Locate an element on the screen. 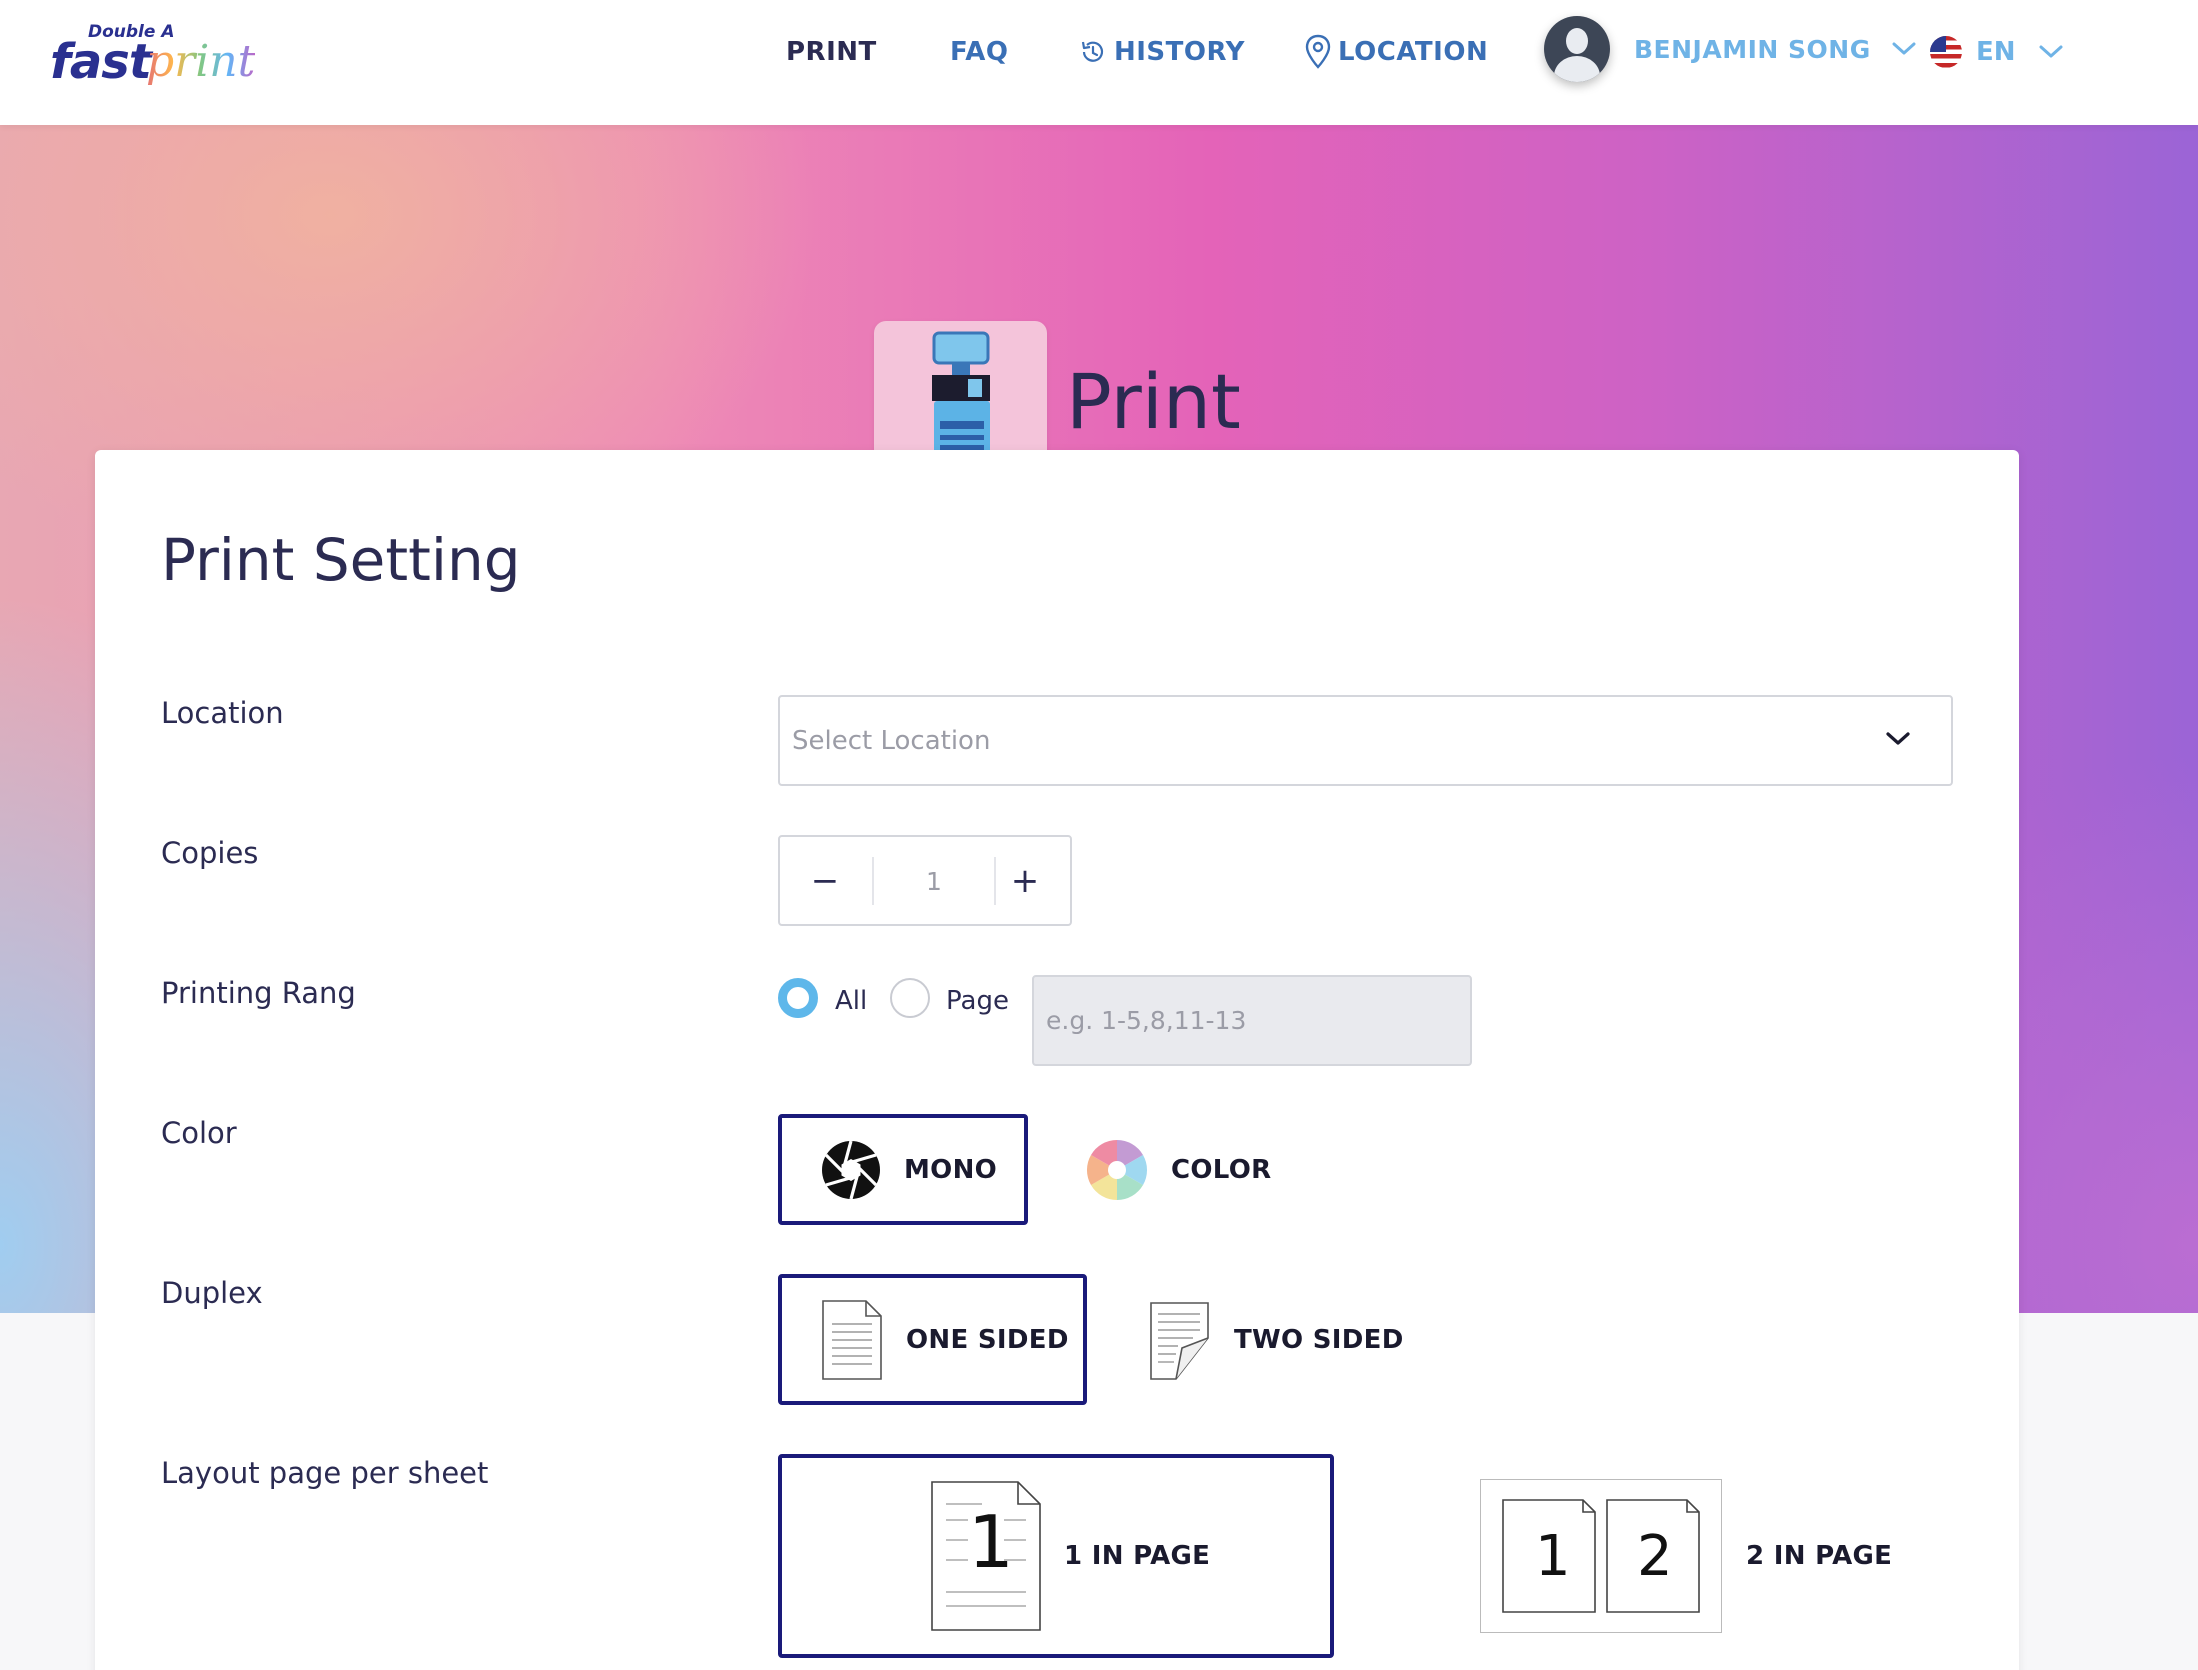 This screenshot has height=1670, width=2198. language-selector: EN is located at coordinates (1997, 52).